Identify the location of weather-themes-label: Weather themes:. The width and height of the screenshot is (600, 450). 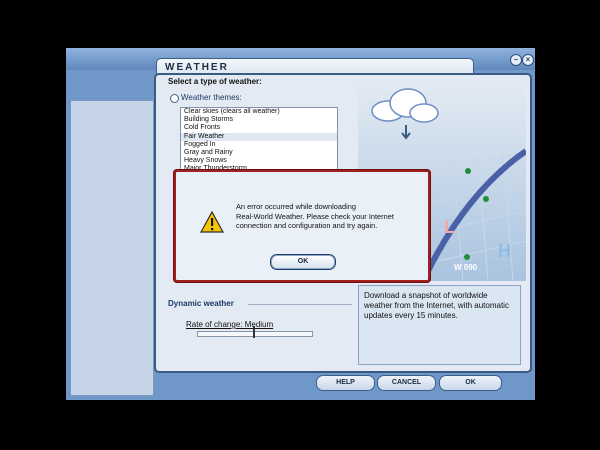
(211, 97).